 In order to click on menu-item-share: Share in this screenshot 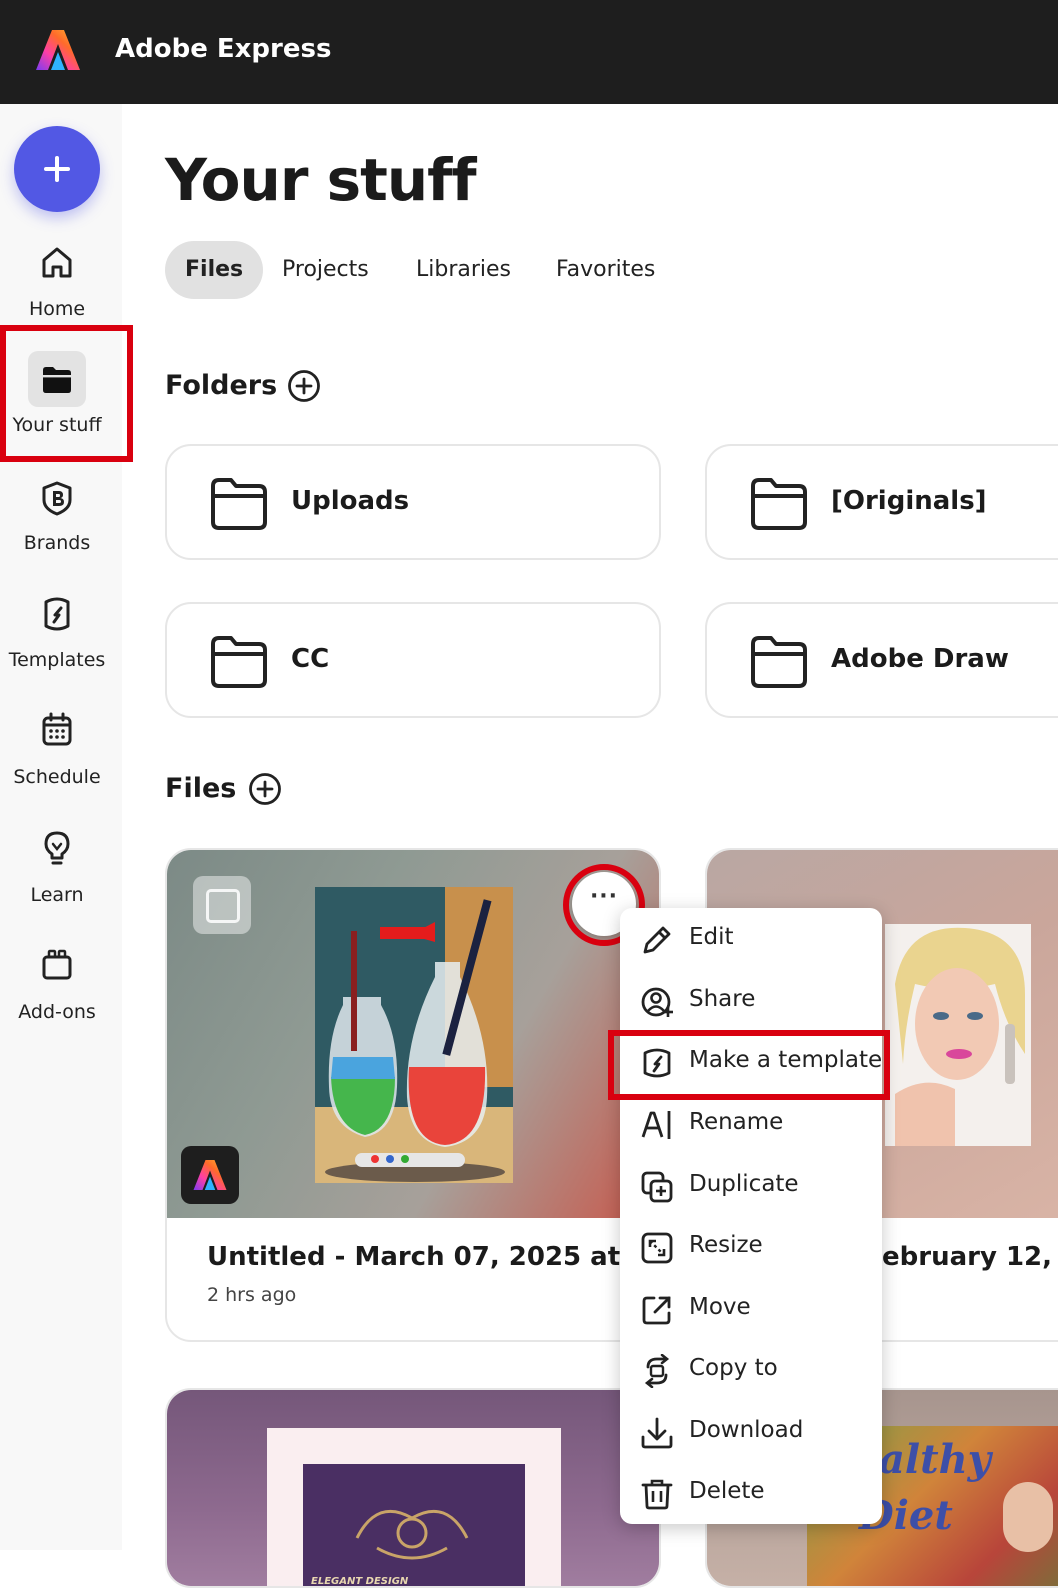, I will do `click(751, 1001)`.